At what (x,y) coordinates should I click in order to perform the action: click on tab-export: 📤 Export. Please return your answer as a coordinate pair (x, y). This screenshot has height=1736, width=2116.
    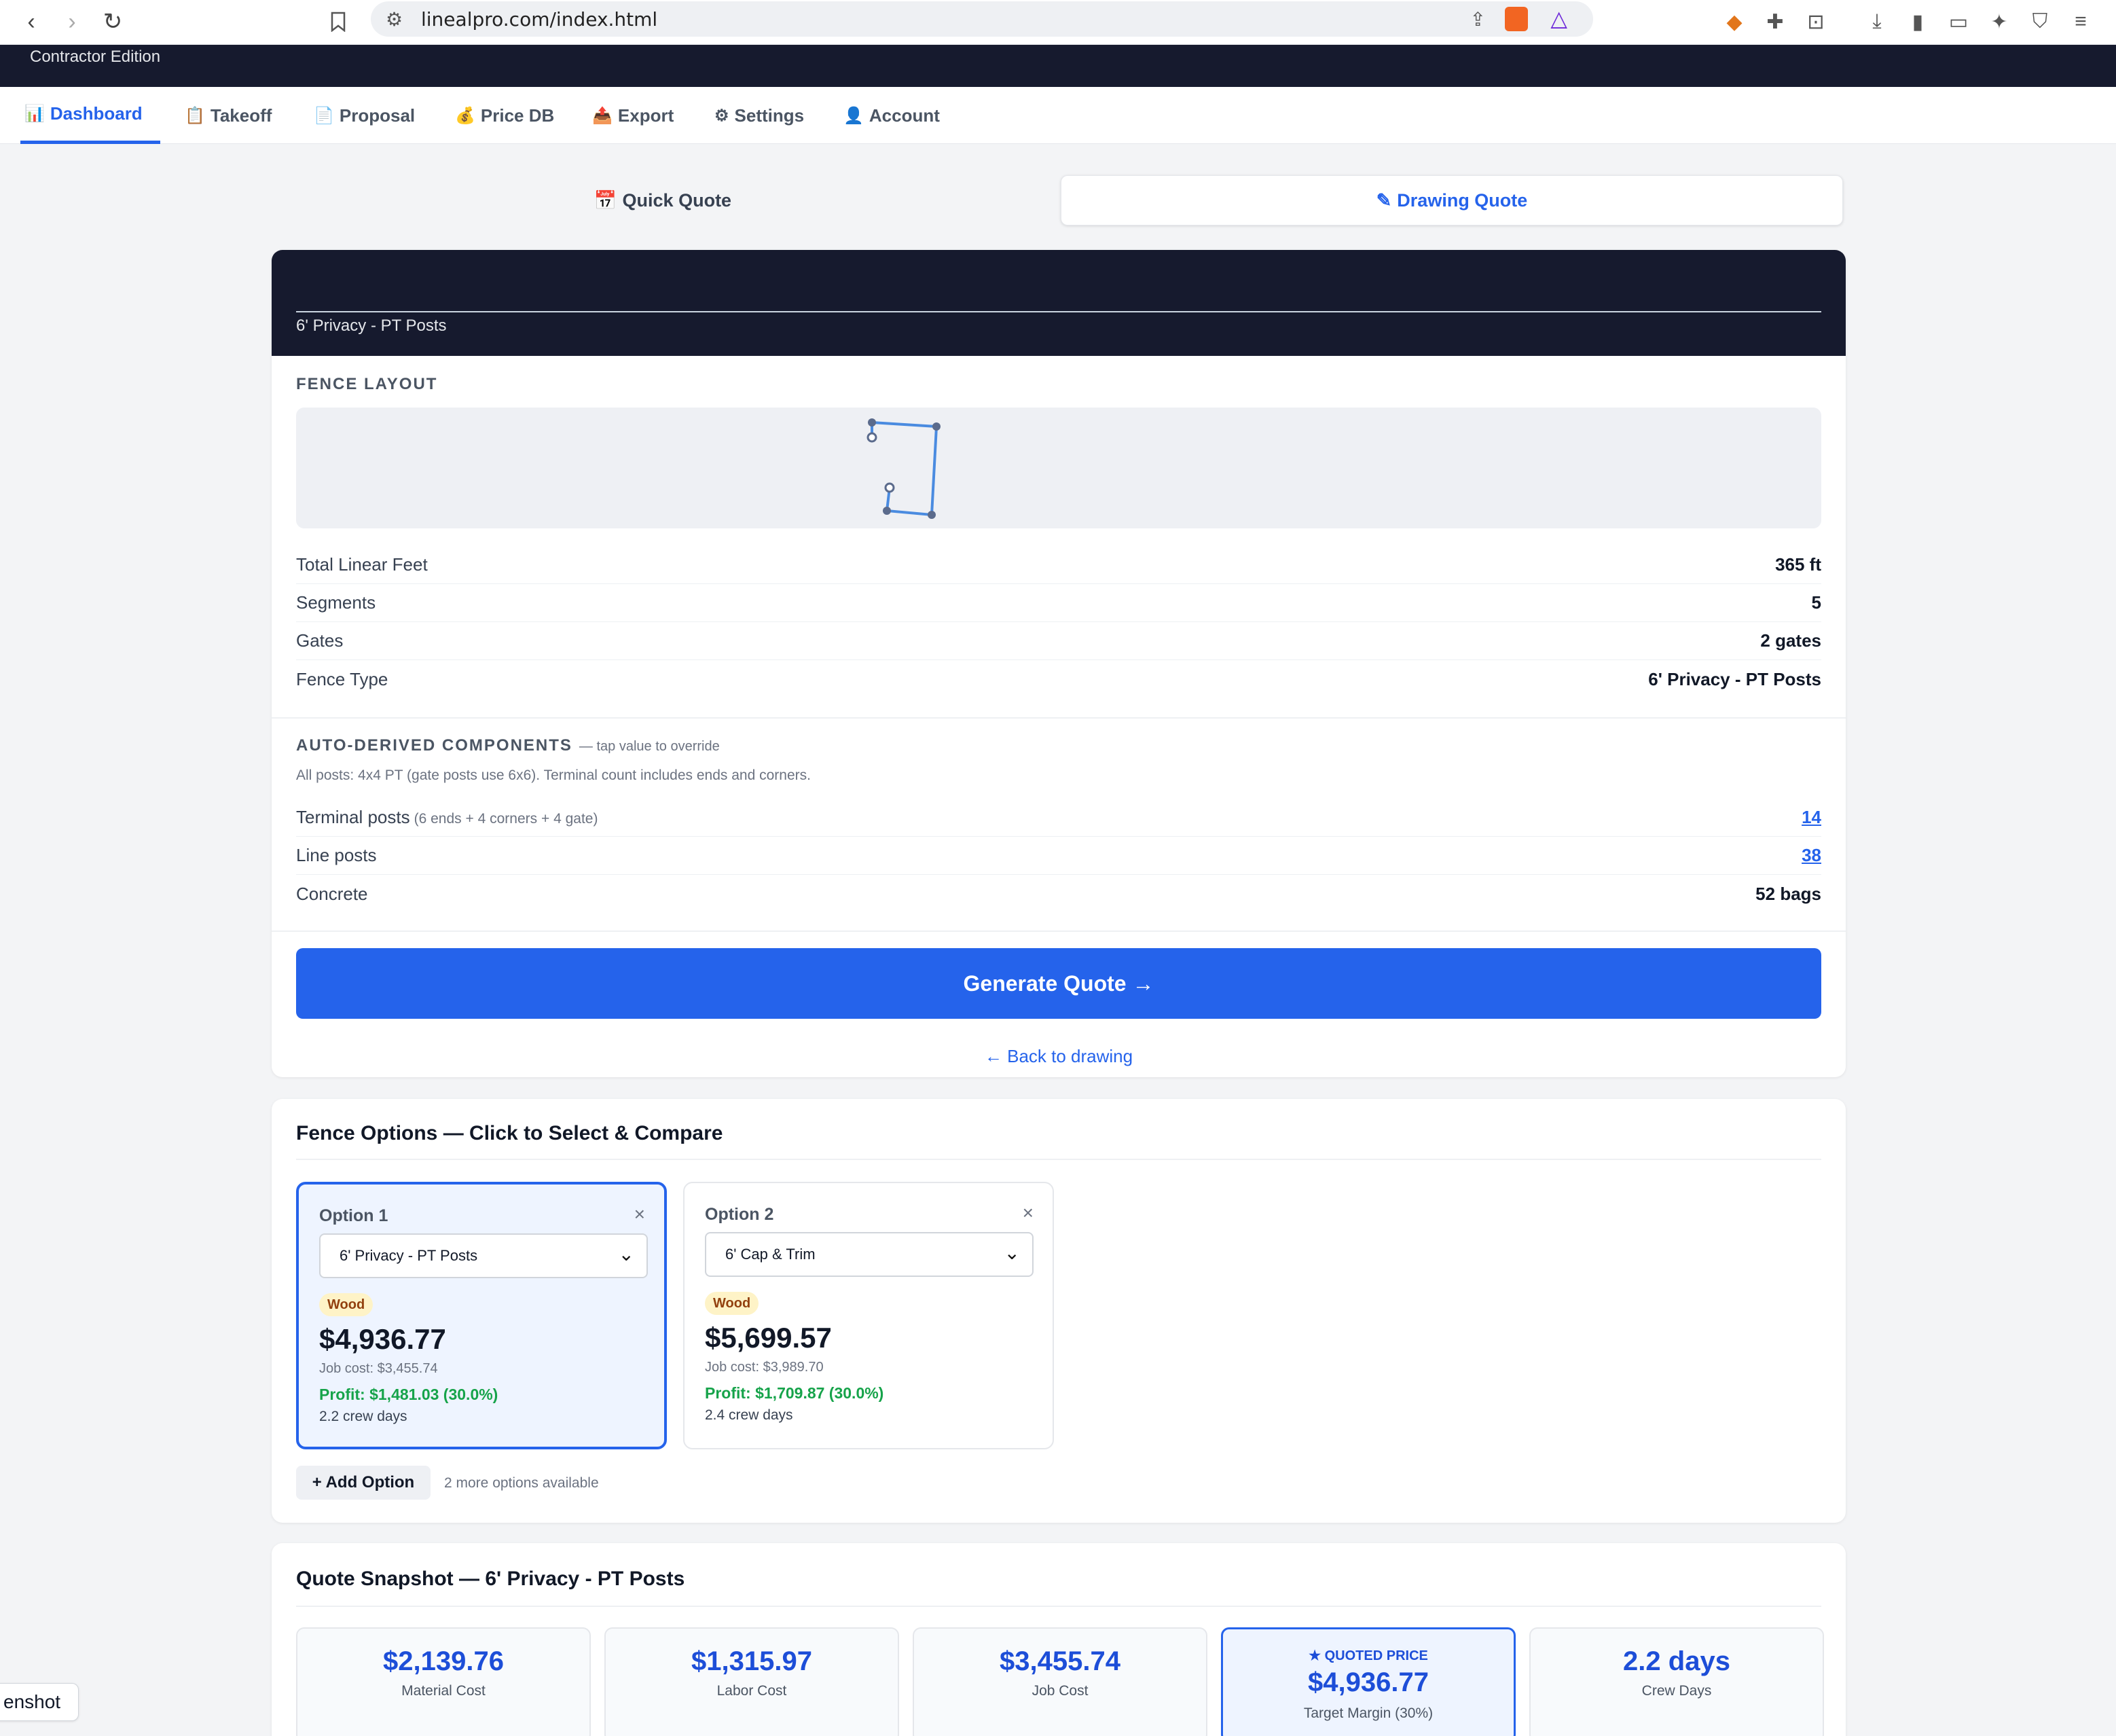
    Looking at the image, I should click on (633, 115).